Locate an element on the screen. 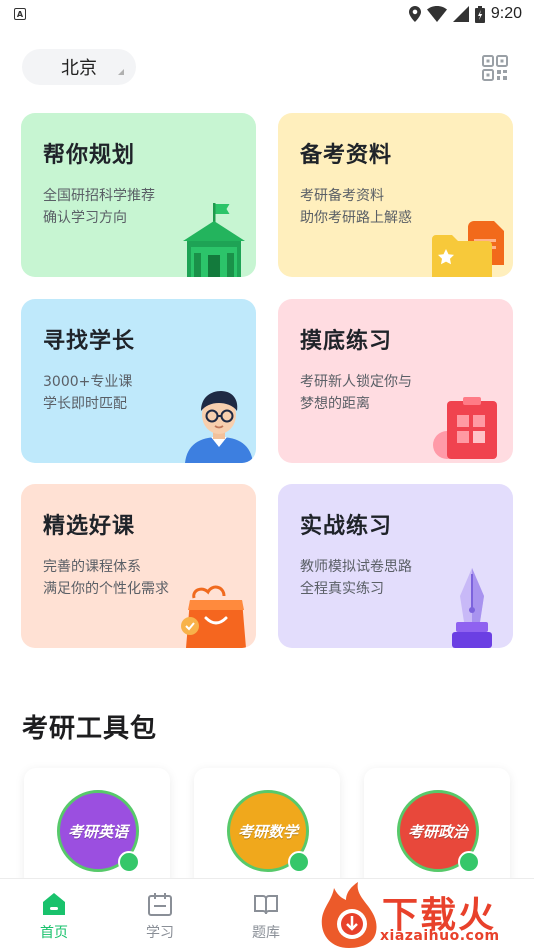 This screenshot has height=950, width=534. notification-a-icon: A is located at coordinates (20, 14).